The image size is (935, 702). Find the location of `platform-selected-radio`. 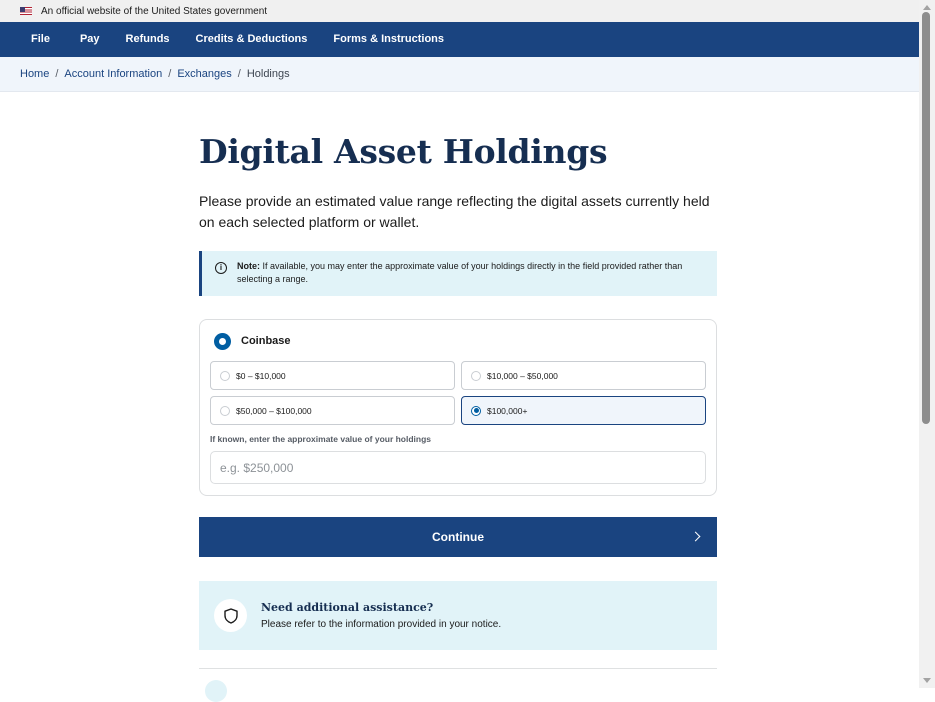

platform-selected-radio is located at coordinates (222, 341).